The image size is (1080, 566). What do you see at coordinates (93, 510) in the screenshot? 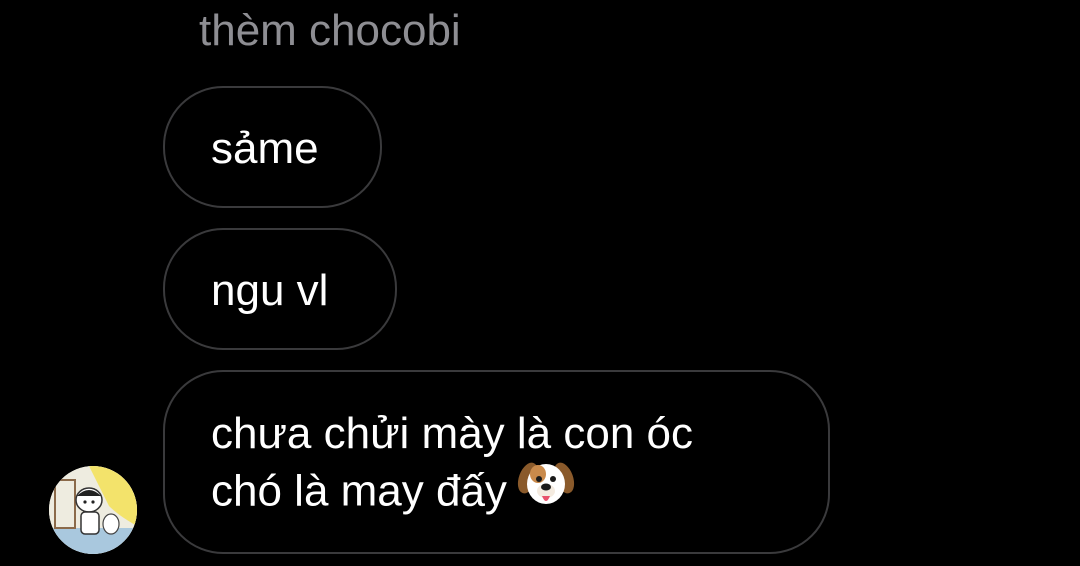
I see `user-avatar` at bounding box center [93, 510].